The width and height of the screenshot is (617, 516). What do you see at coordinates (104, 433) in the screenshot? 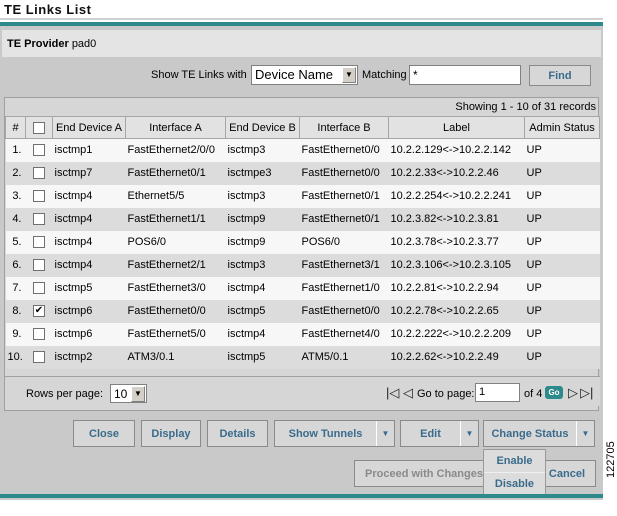
I see `close-button: Close` at bounding box center [104, 433].